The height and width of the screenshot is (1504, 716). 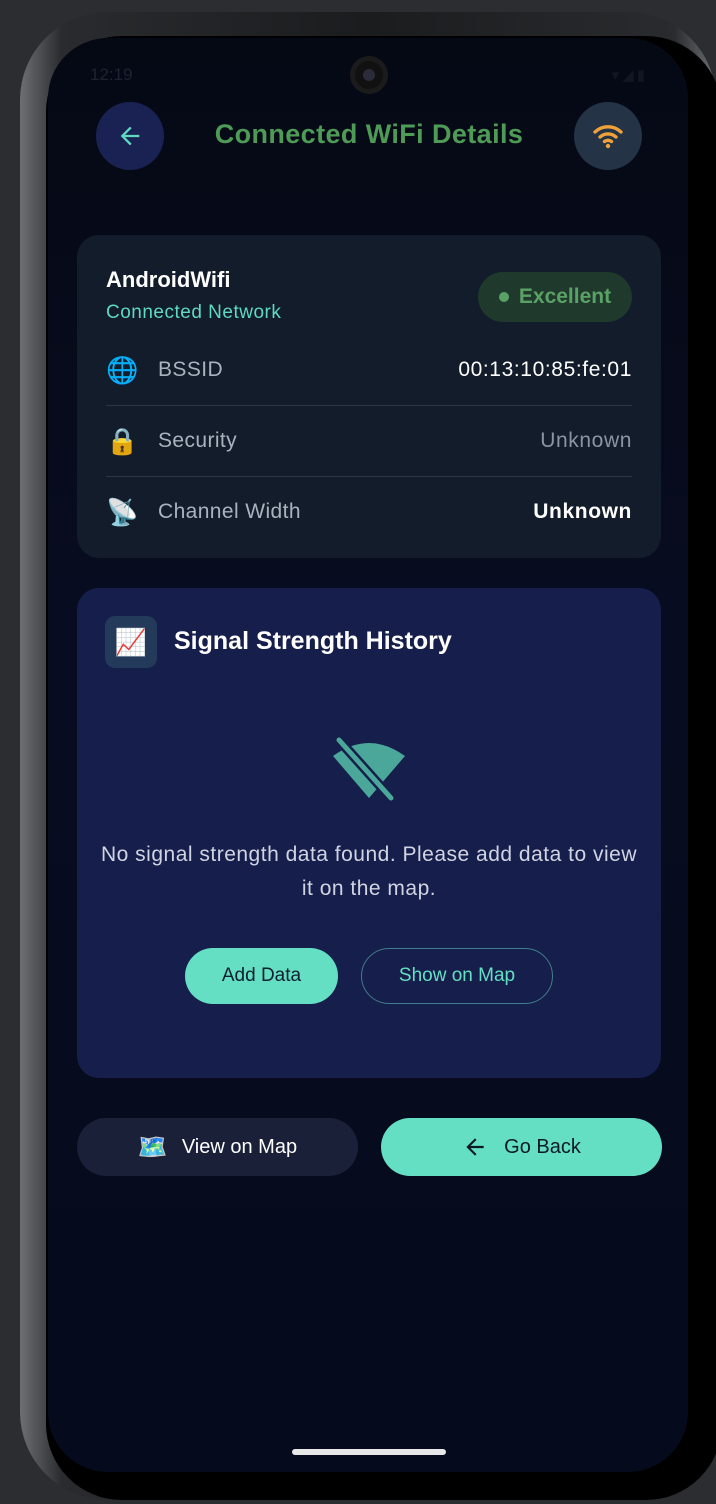 What do you see at coordinates (194, 312) in the screenshot?
I see `network-subtitle: Connected Network` at bounding box center [194, 312].